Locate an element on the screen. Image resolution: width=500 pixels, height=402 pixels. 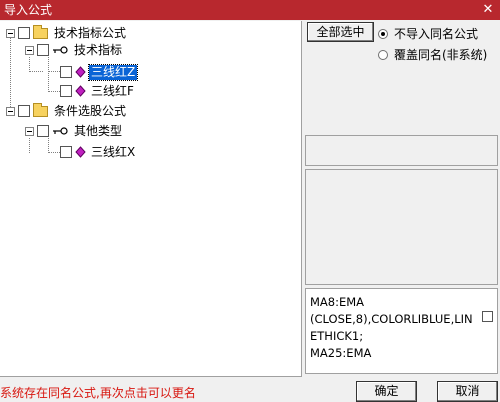
code-checkbox is located at coordinates (487, 316).